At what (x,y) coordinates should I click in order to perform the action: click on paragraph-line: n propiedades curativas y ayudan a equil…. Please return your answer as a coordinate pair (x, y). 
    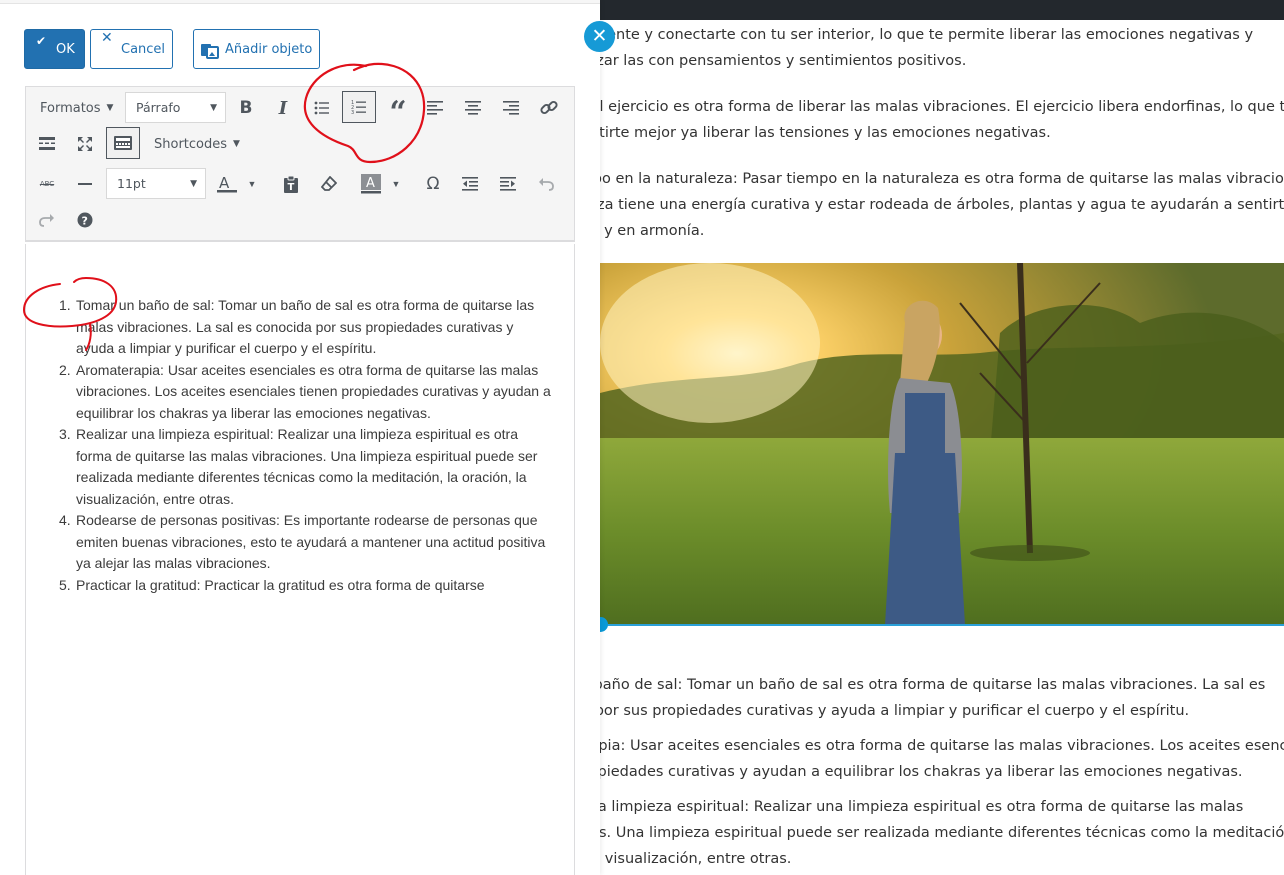
    Looking at the image, I should click on (901, 772).